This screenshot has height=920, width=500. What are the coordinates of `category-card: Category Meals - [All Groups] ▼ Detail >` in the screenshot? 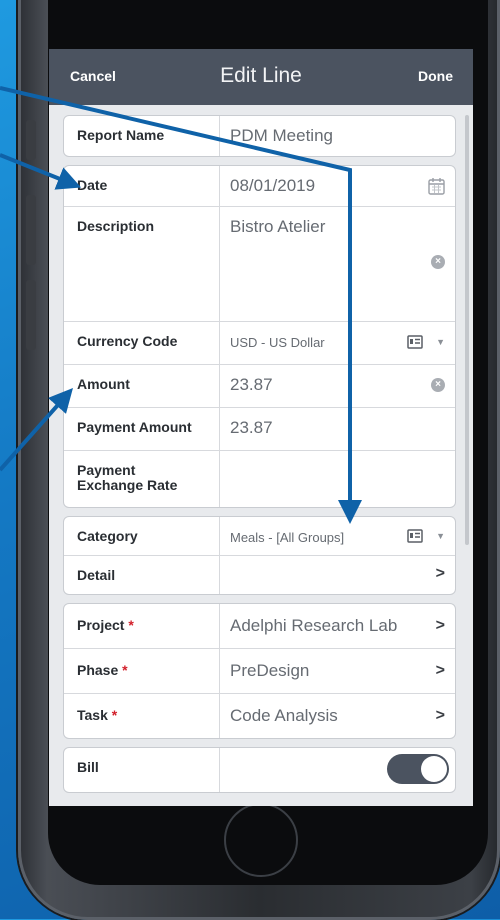 It's located at (259, 555).